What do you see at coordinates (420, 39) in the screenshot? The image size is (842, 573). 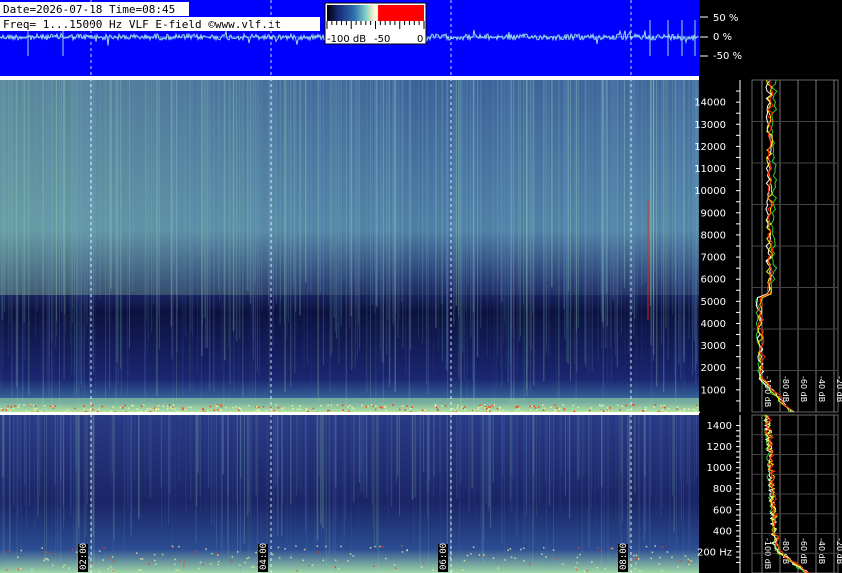 I see `colorbar-label-max: 0` at bounding box center [420, 39].